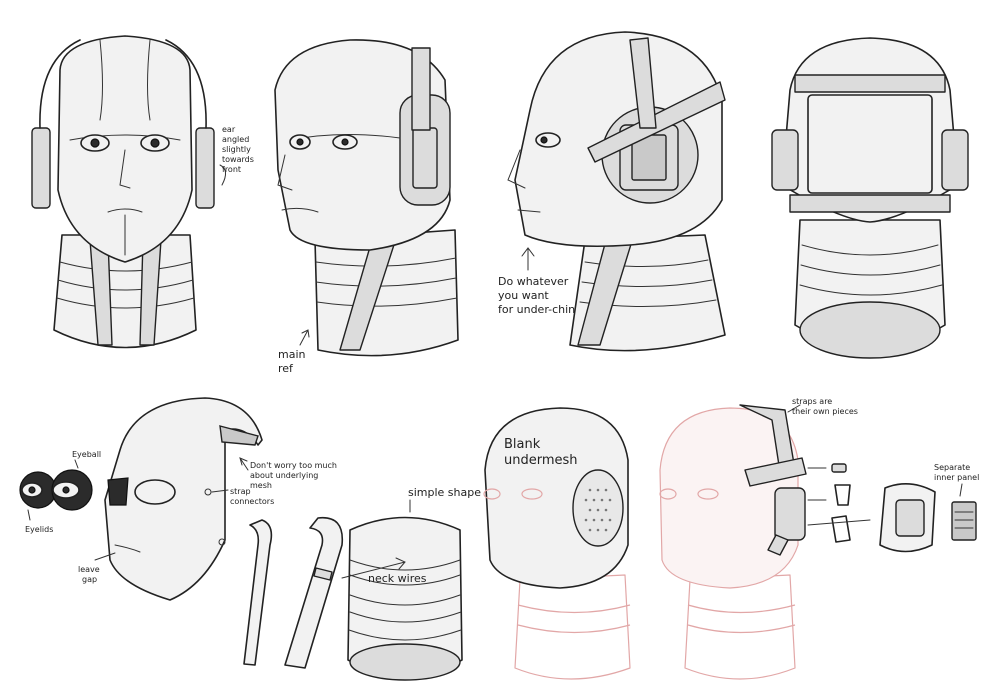  I want to click on front-view-head, so click(123, 192).